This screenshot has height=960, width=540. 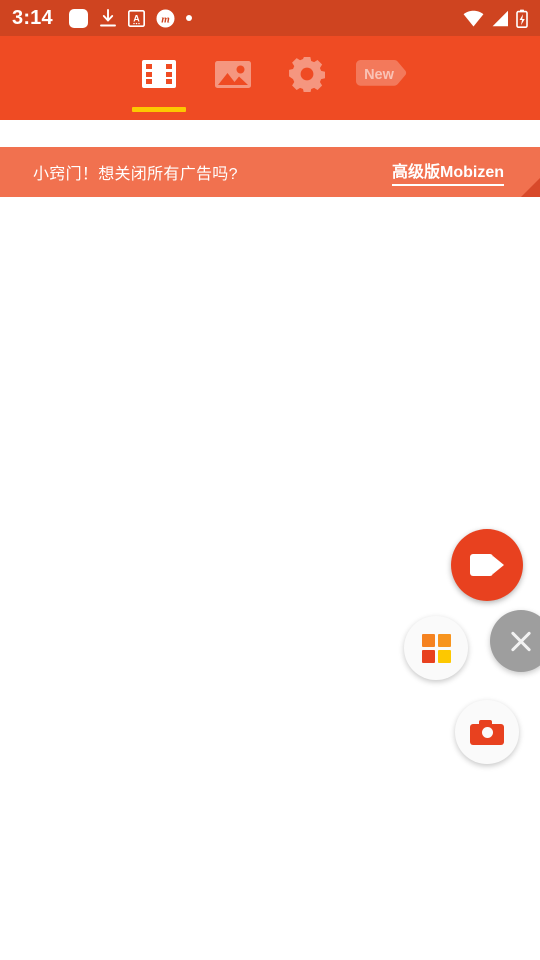 I want to click on status-bar-notification-icons: A m, so click(x=130, y=18).